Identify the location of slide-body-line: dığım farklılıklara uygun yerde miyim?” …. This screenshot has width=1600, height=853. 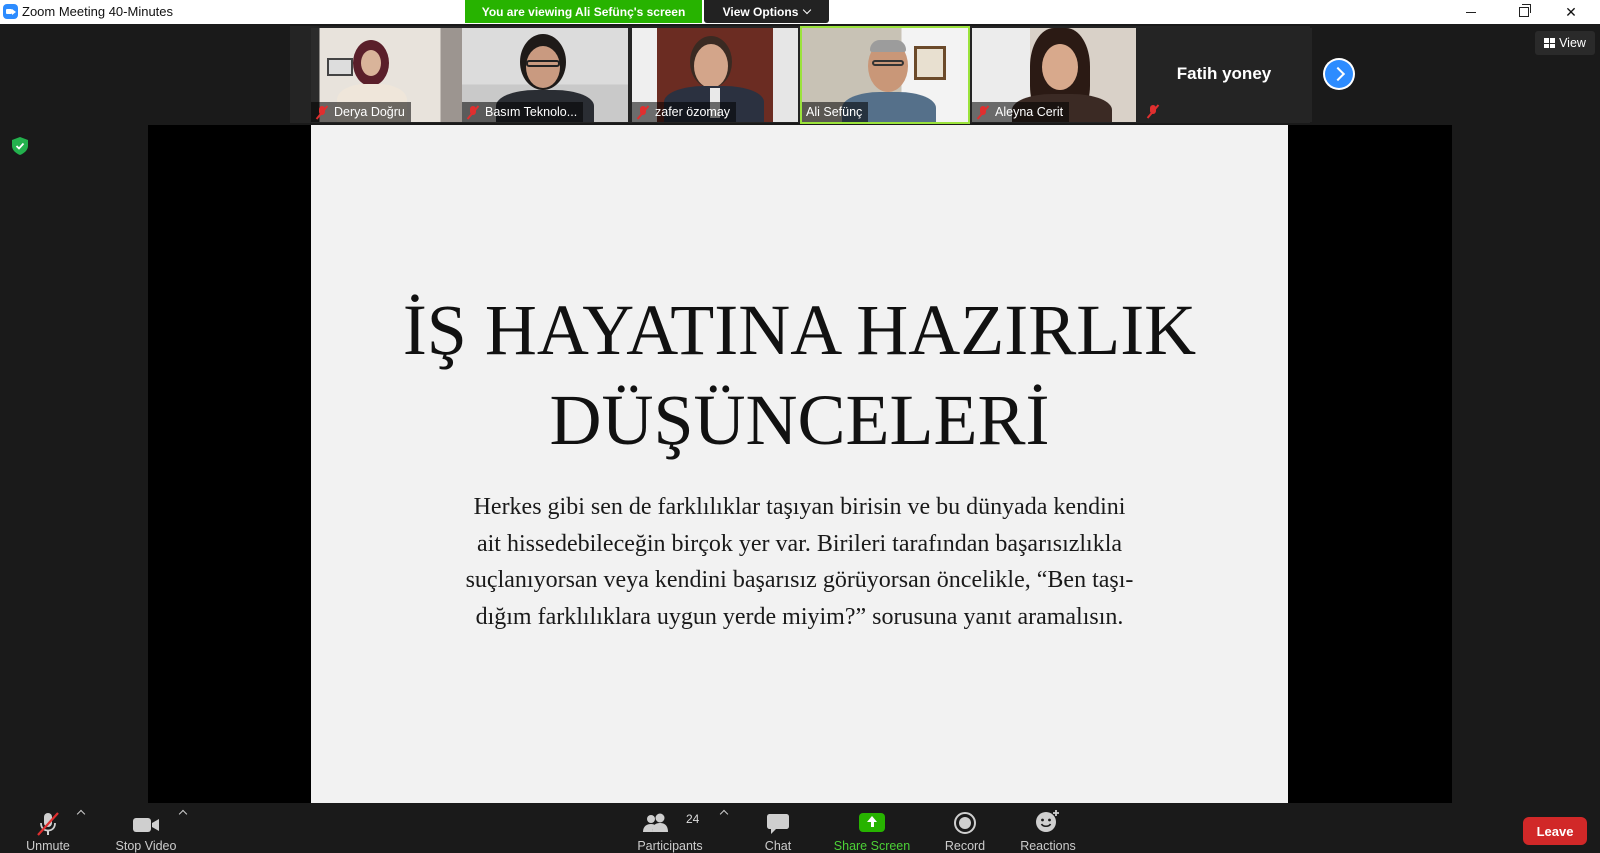
(799, 616).